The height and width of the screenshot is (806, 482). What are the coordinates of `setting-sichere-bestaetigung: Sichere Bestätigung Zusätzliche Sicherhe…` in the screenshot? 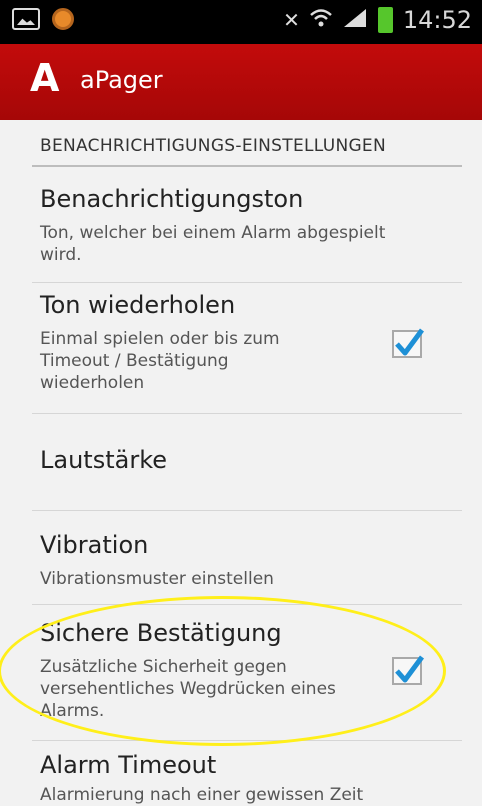 It's located at (235, 670).